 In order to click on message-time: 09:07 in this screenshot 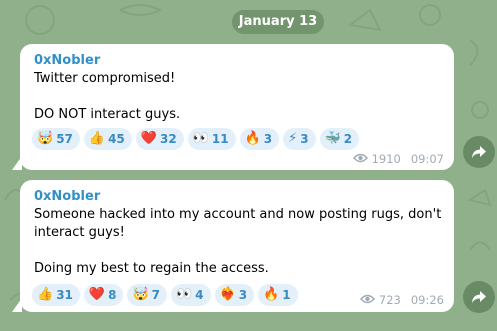, I will do `click(427, 159)`.